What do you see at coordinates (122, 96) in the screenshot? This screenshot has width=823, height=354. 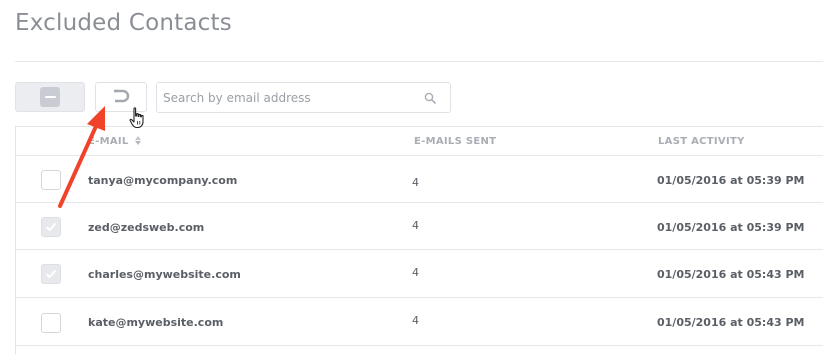 I see `undo-icon` at bounding box center [122, 96].